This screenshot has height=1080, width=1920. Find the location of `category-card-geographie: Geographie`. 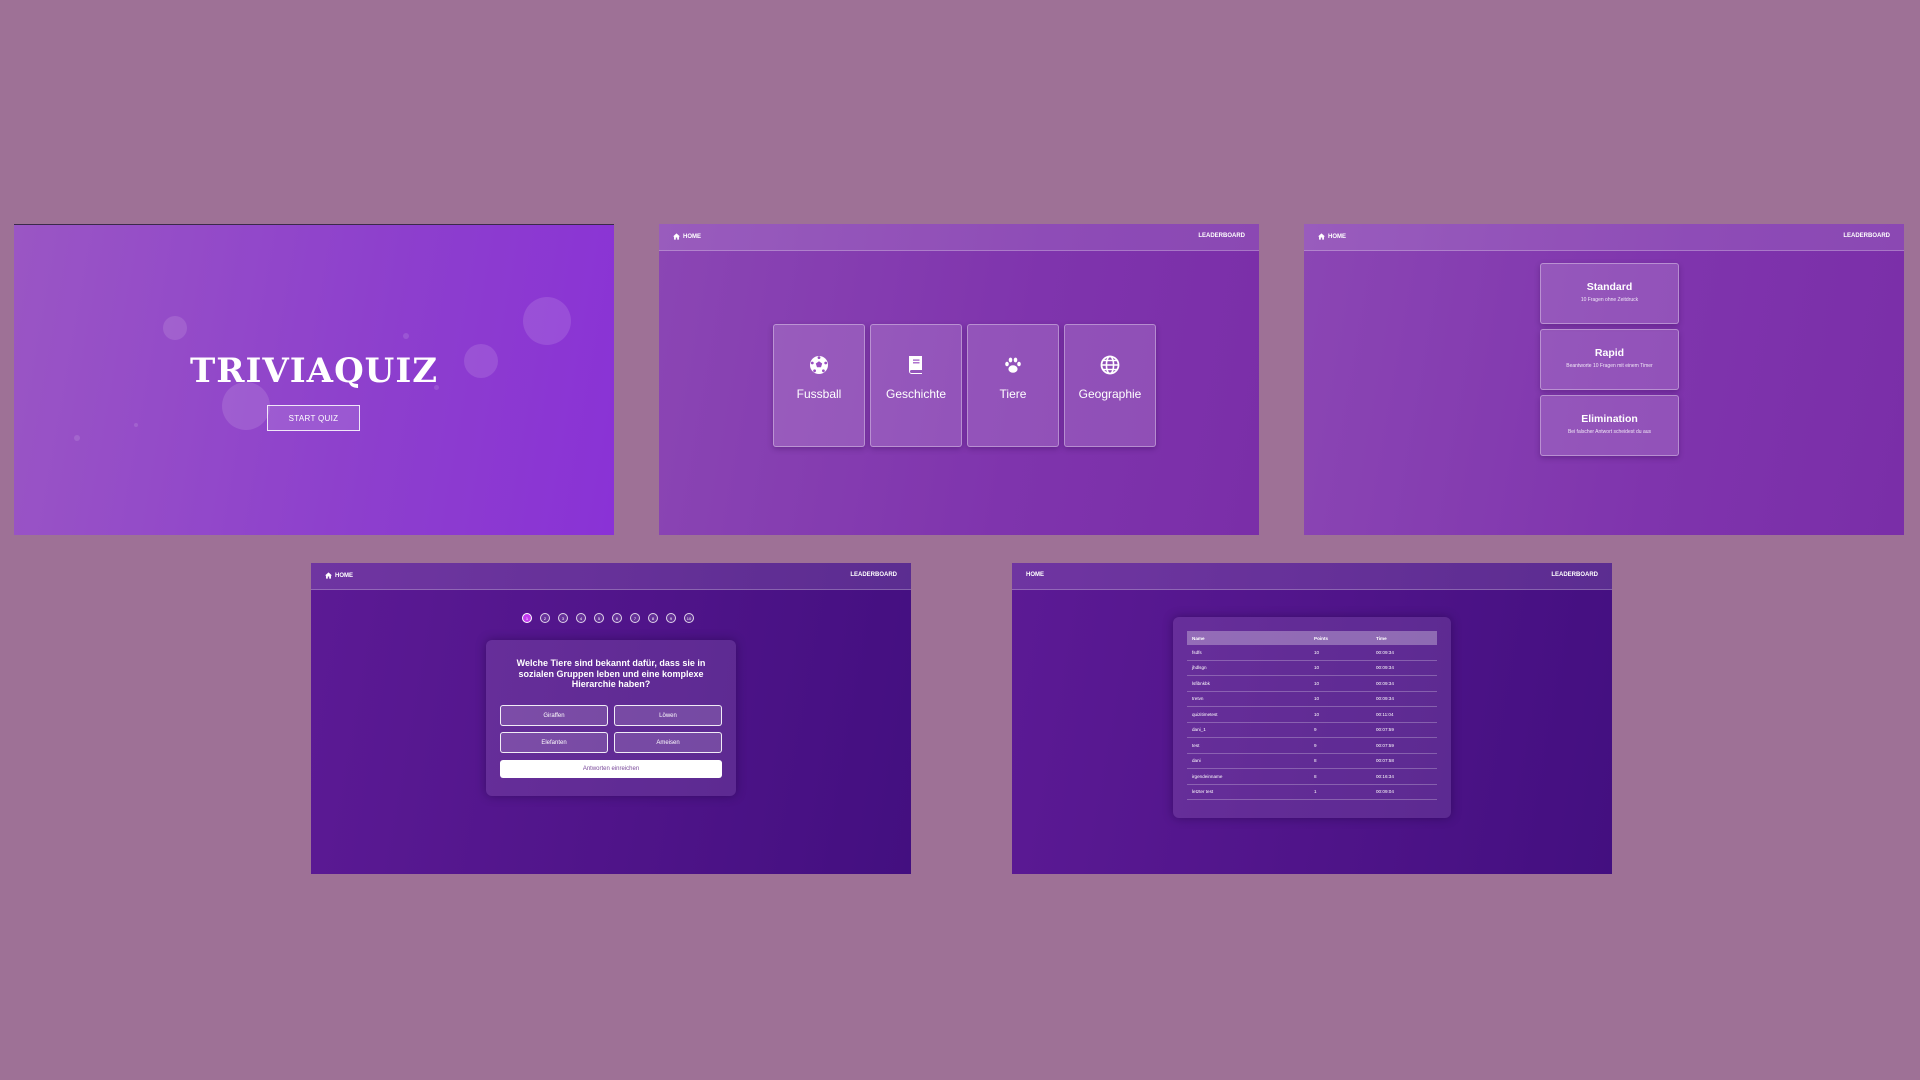

category-card-geographie: Geographie is located at coordinates (1110, 385).